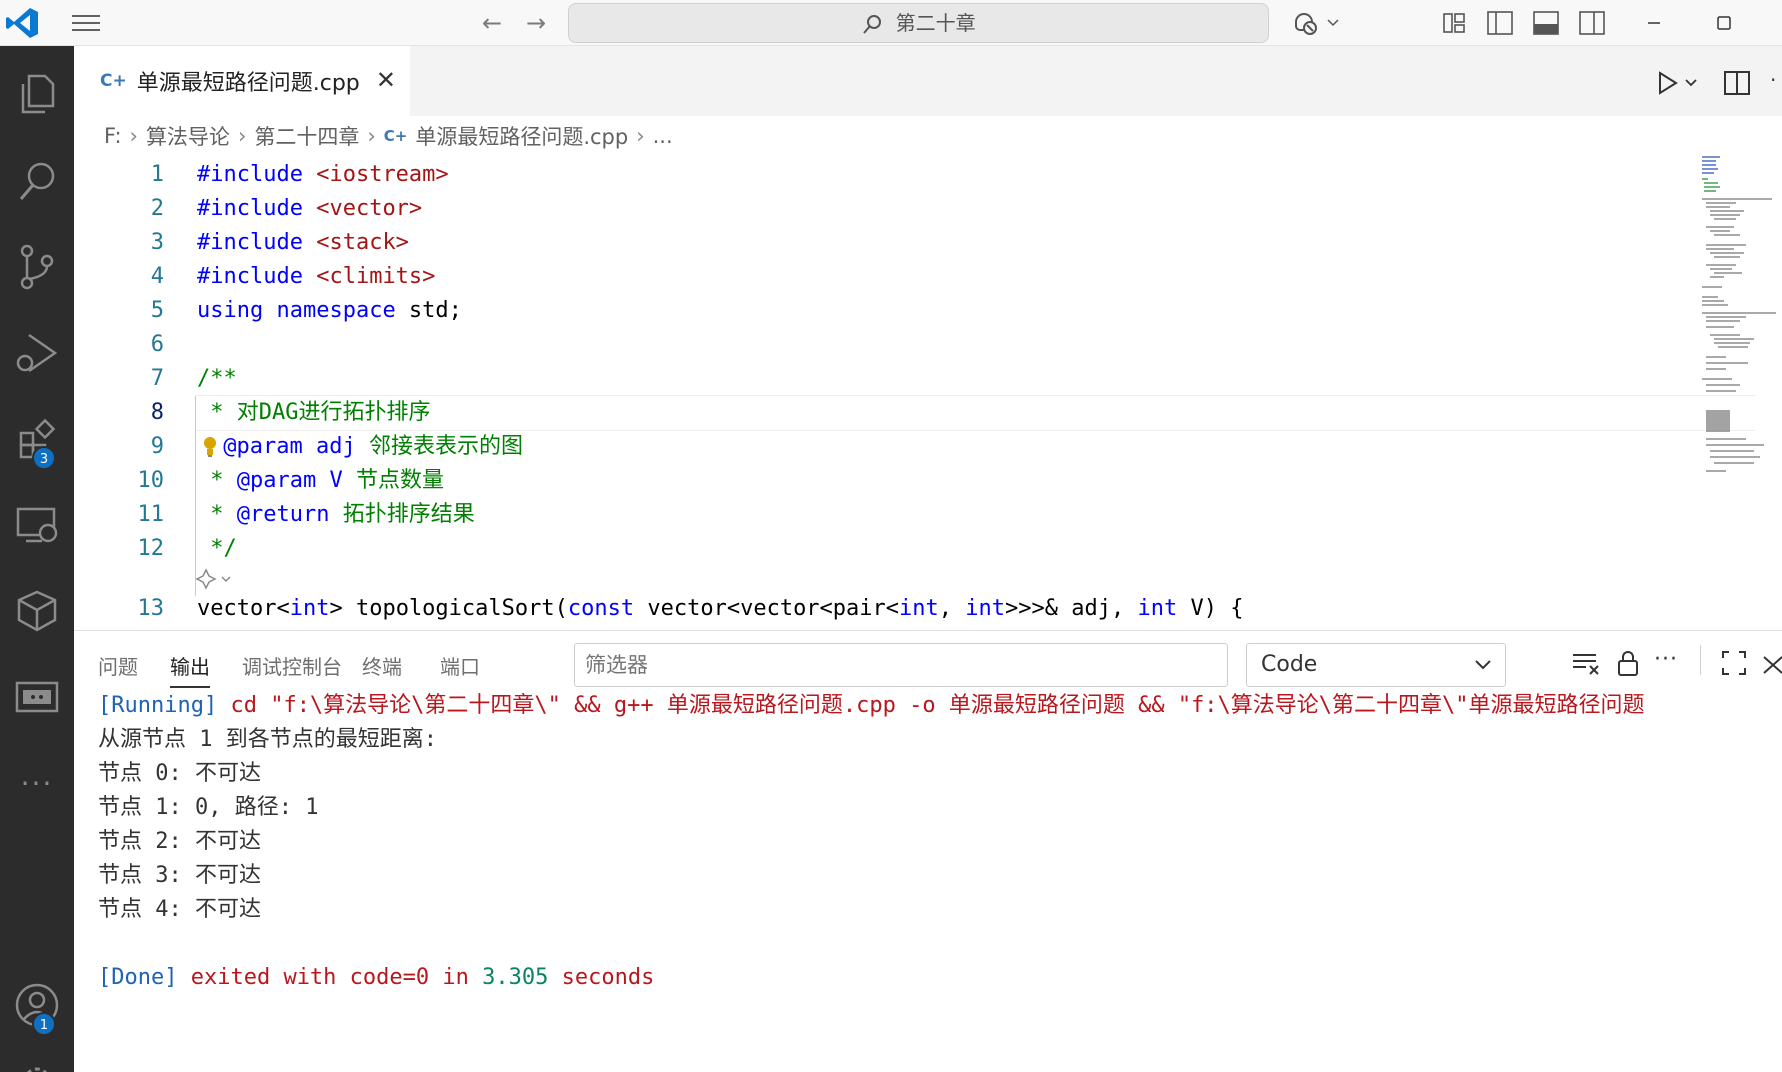 The image size is (1782, 1072). I want to click on chevron-down-icon, so click(1483, 665).